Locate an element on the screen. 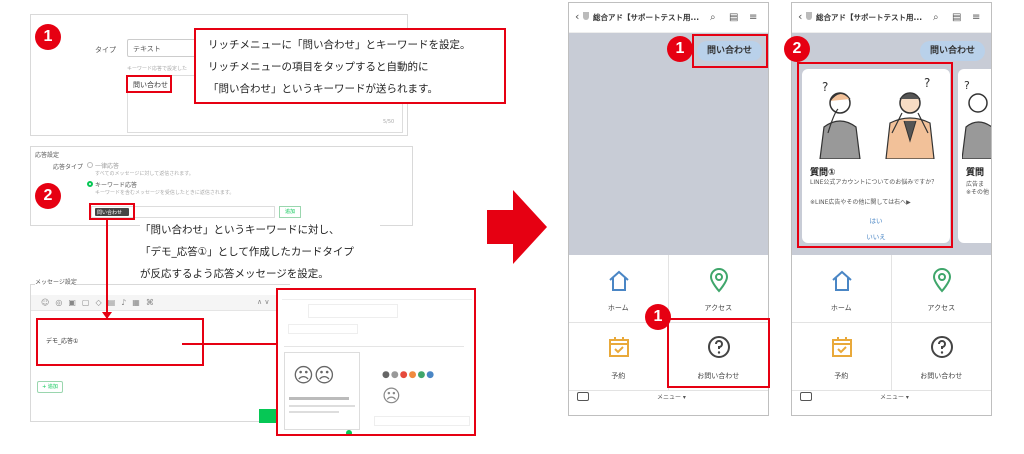  attach-icon: ⌘ is located at coordinates (153, 302).